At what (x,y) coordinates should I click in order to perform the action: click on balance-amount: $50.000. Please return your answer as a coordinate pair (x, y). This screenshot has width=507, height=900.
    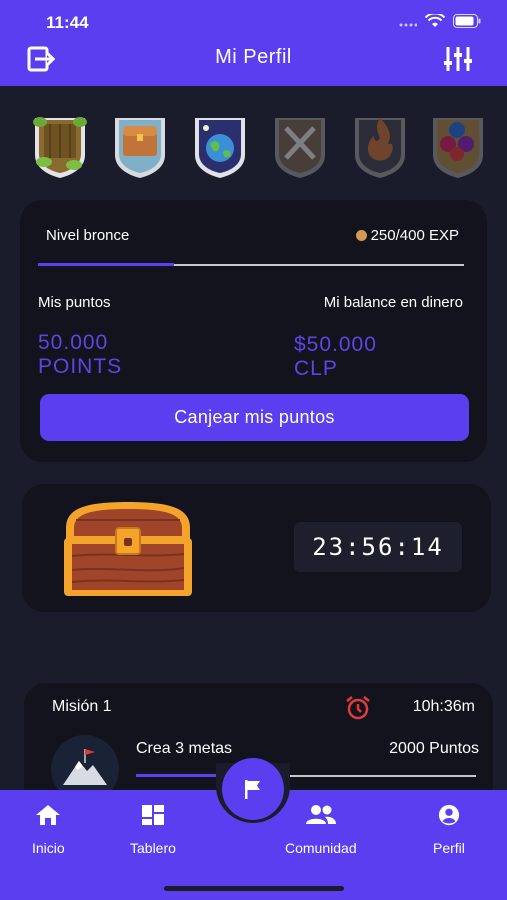
    Looking at the image, I should click on (335, 344).